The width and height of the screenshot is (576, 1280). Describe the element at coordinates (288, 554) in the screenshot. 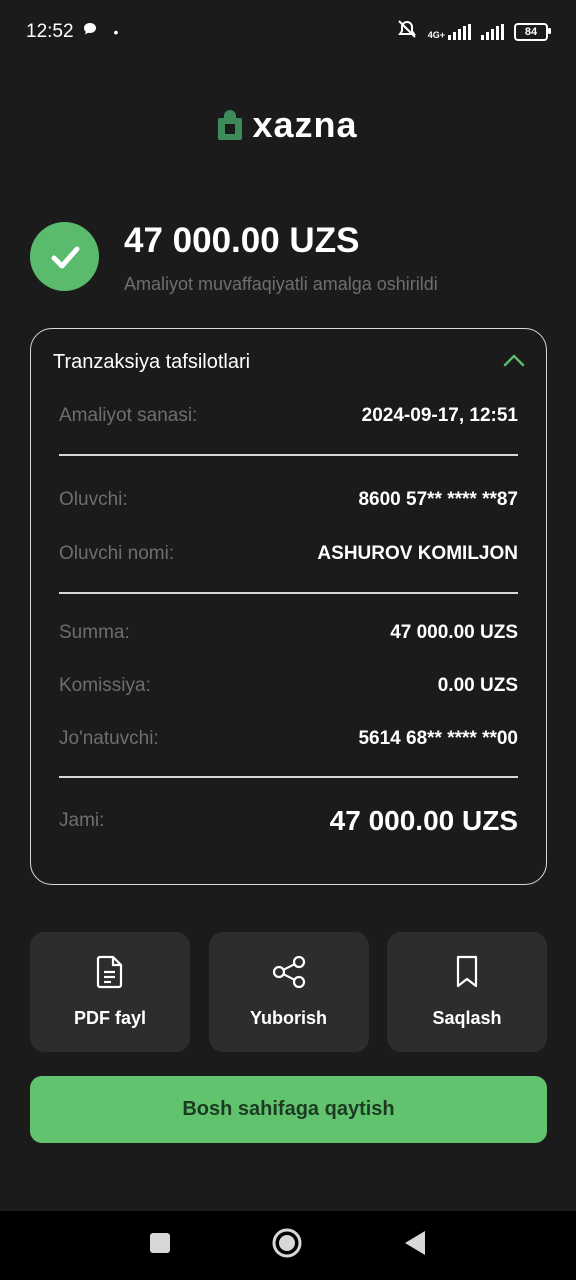

I see `row-recipient-name: Oluvchi nomi: ASHUROV KOMILJON` at that location.